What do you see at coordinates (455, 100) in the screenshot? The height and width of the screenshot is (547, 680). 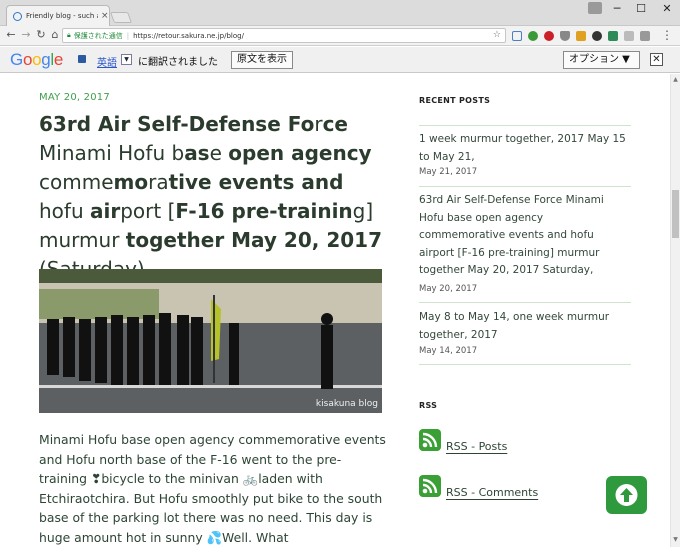 I see `recent-posts-heading: RECENT POSTS` at bounding box center [455, 100].